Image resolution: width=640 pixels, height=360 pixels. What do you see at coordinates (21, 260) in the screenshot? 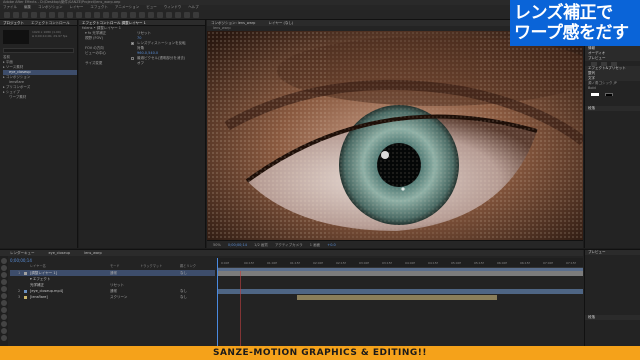
I see `timeline-timecode: 0;00;00;14` at bounding box center [21, 260].